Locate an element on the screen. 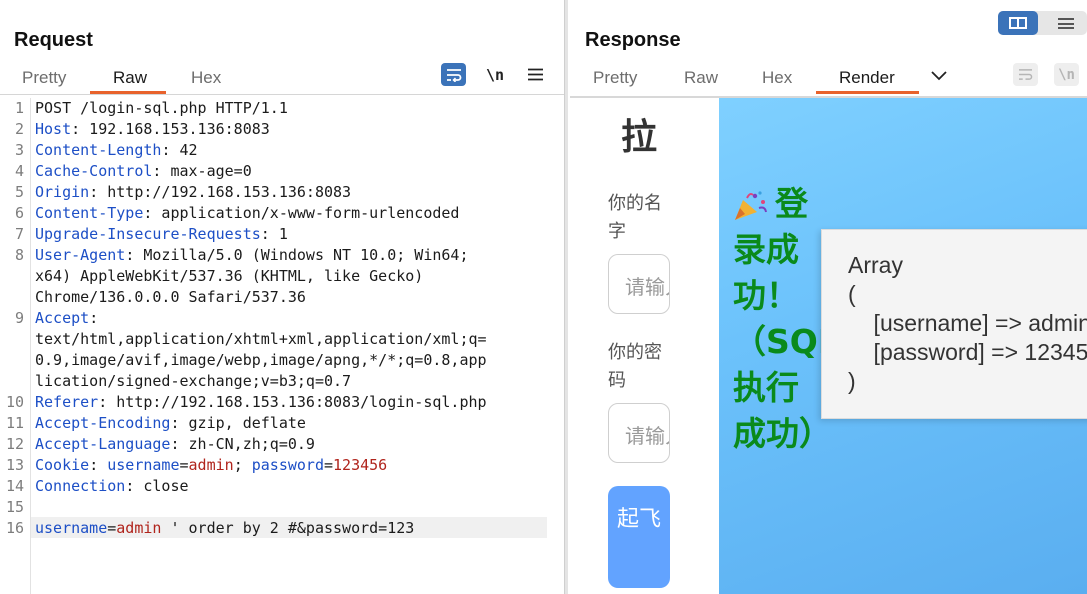  code-line: 12 Accept-Language: zh-CN,zh;q=0.9 is located at coordinates (282, 444).